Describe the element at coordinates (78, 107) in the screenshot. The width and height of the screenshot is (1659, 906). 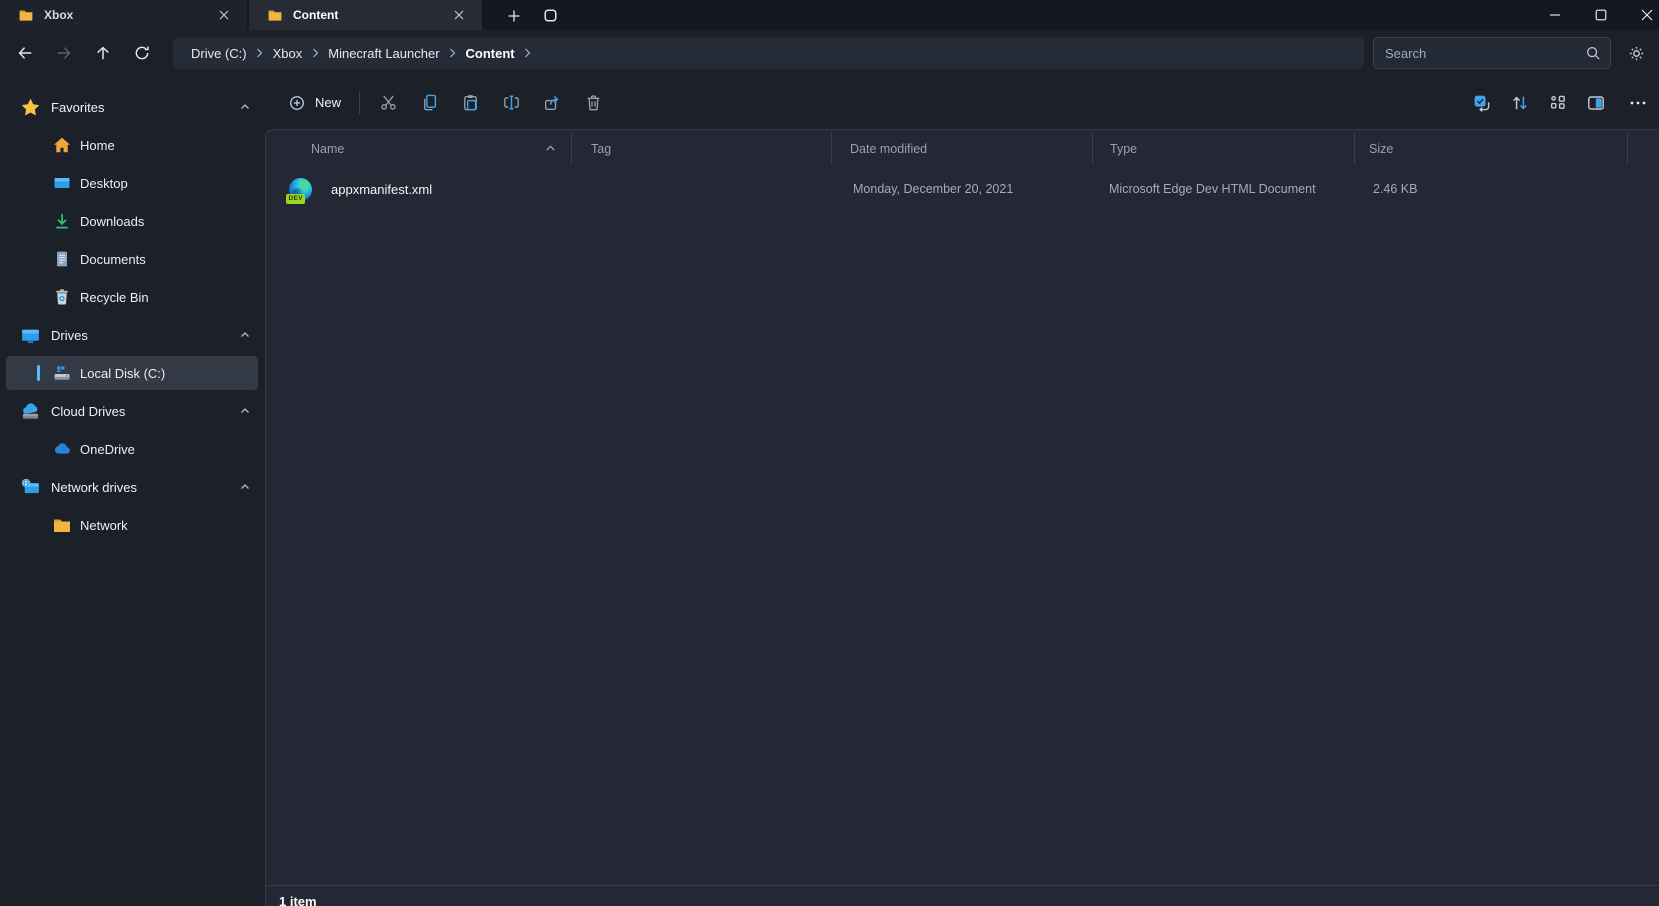
I see `sidebar-section-label: Favorites` at that location.